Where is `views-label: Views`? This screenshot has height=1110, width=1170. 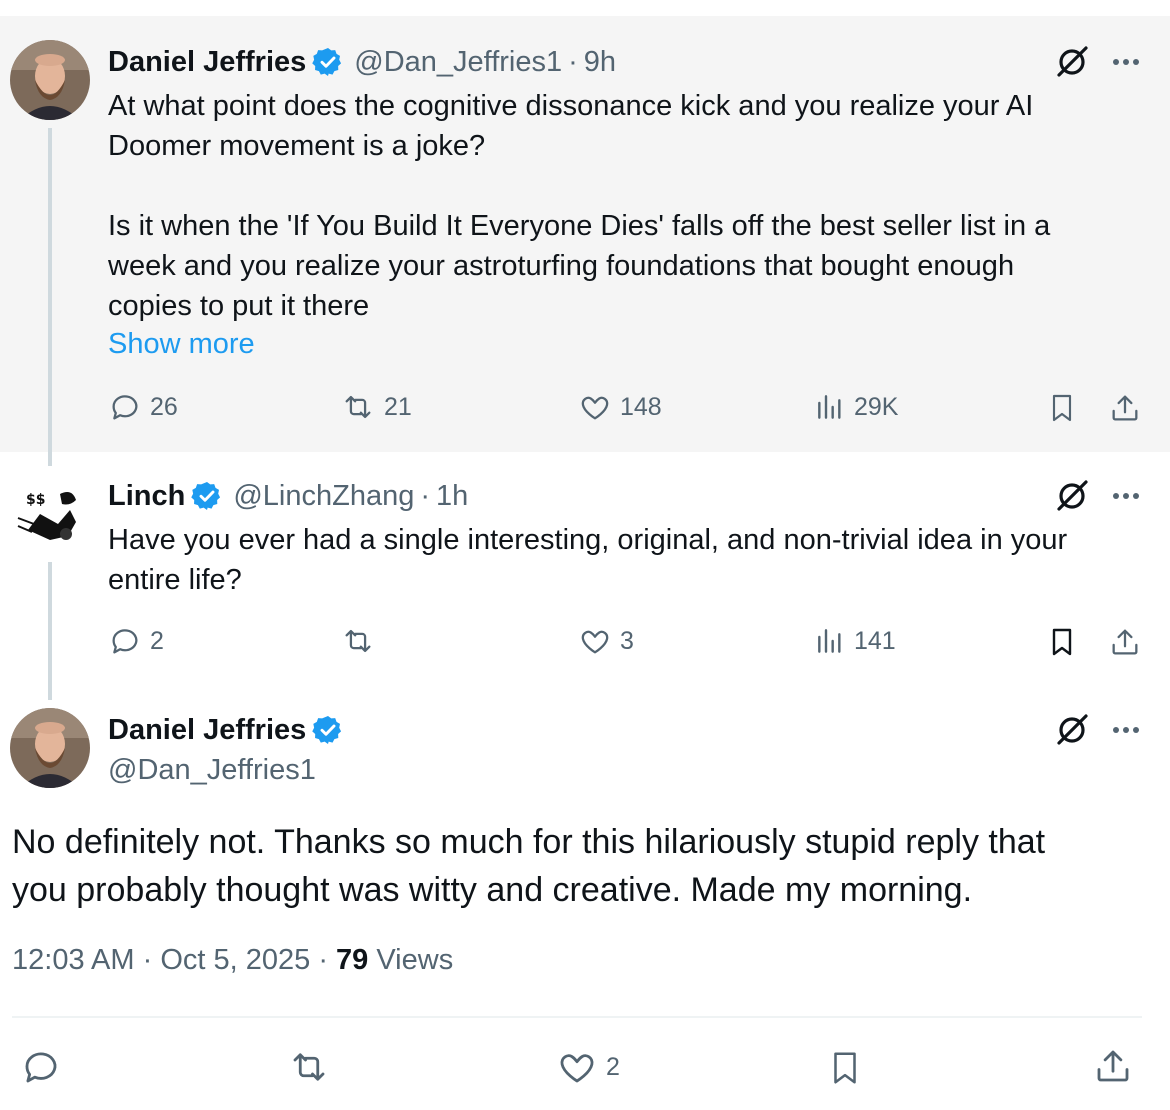
views-label: Views is located at coordinates (415, 960).